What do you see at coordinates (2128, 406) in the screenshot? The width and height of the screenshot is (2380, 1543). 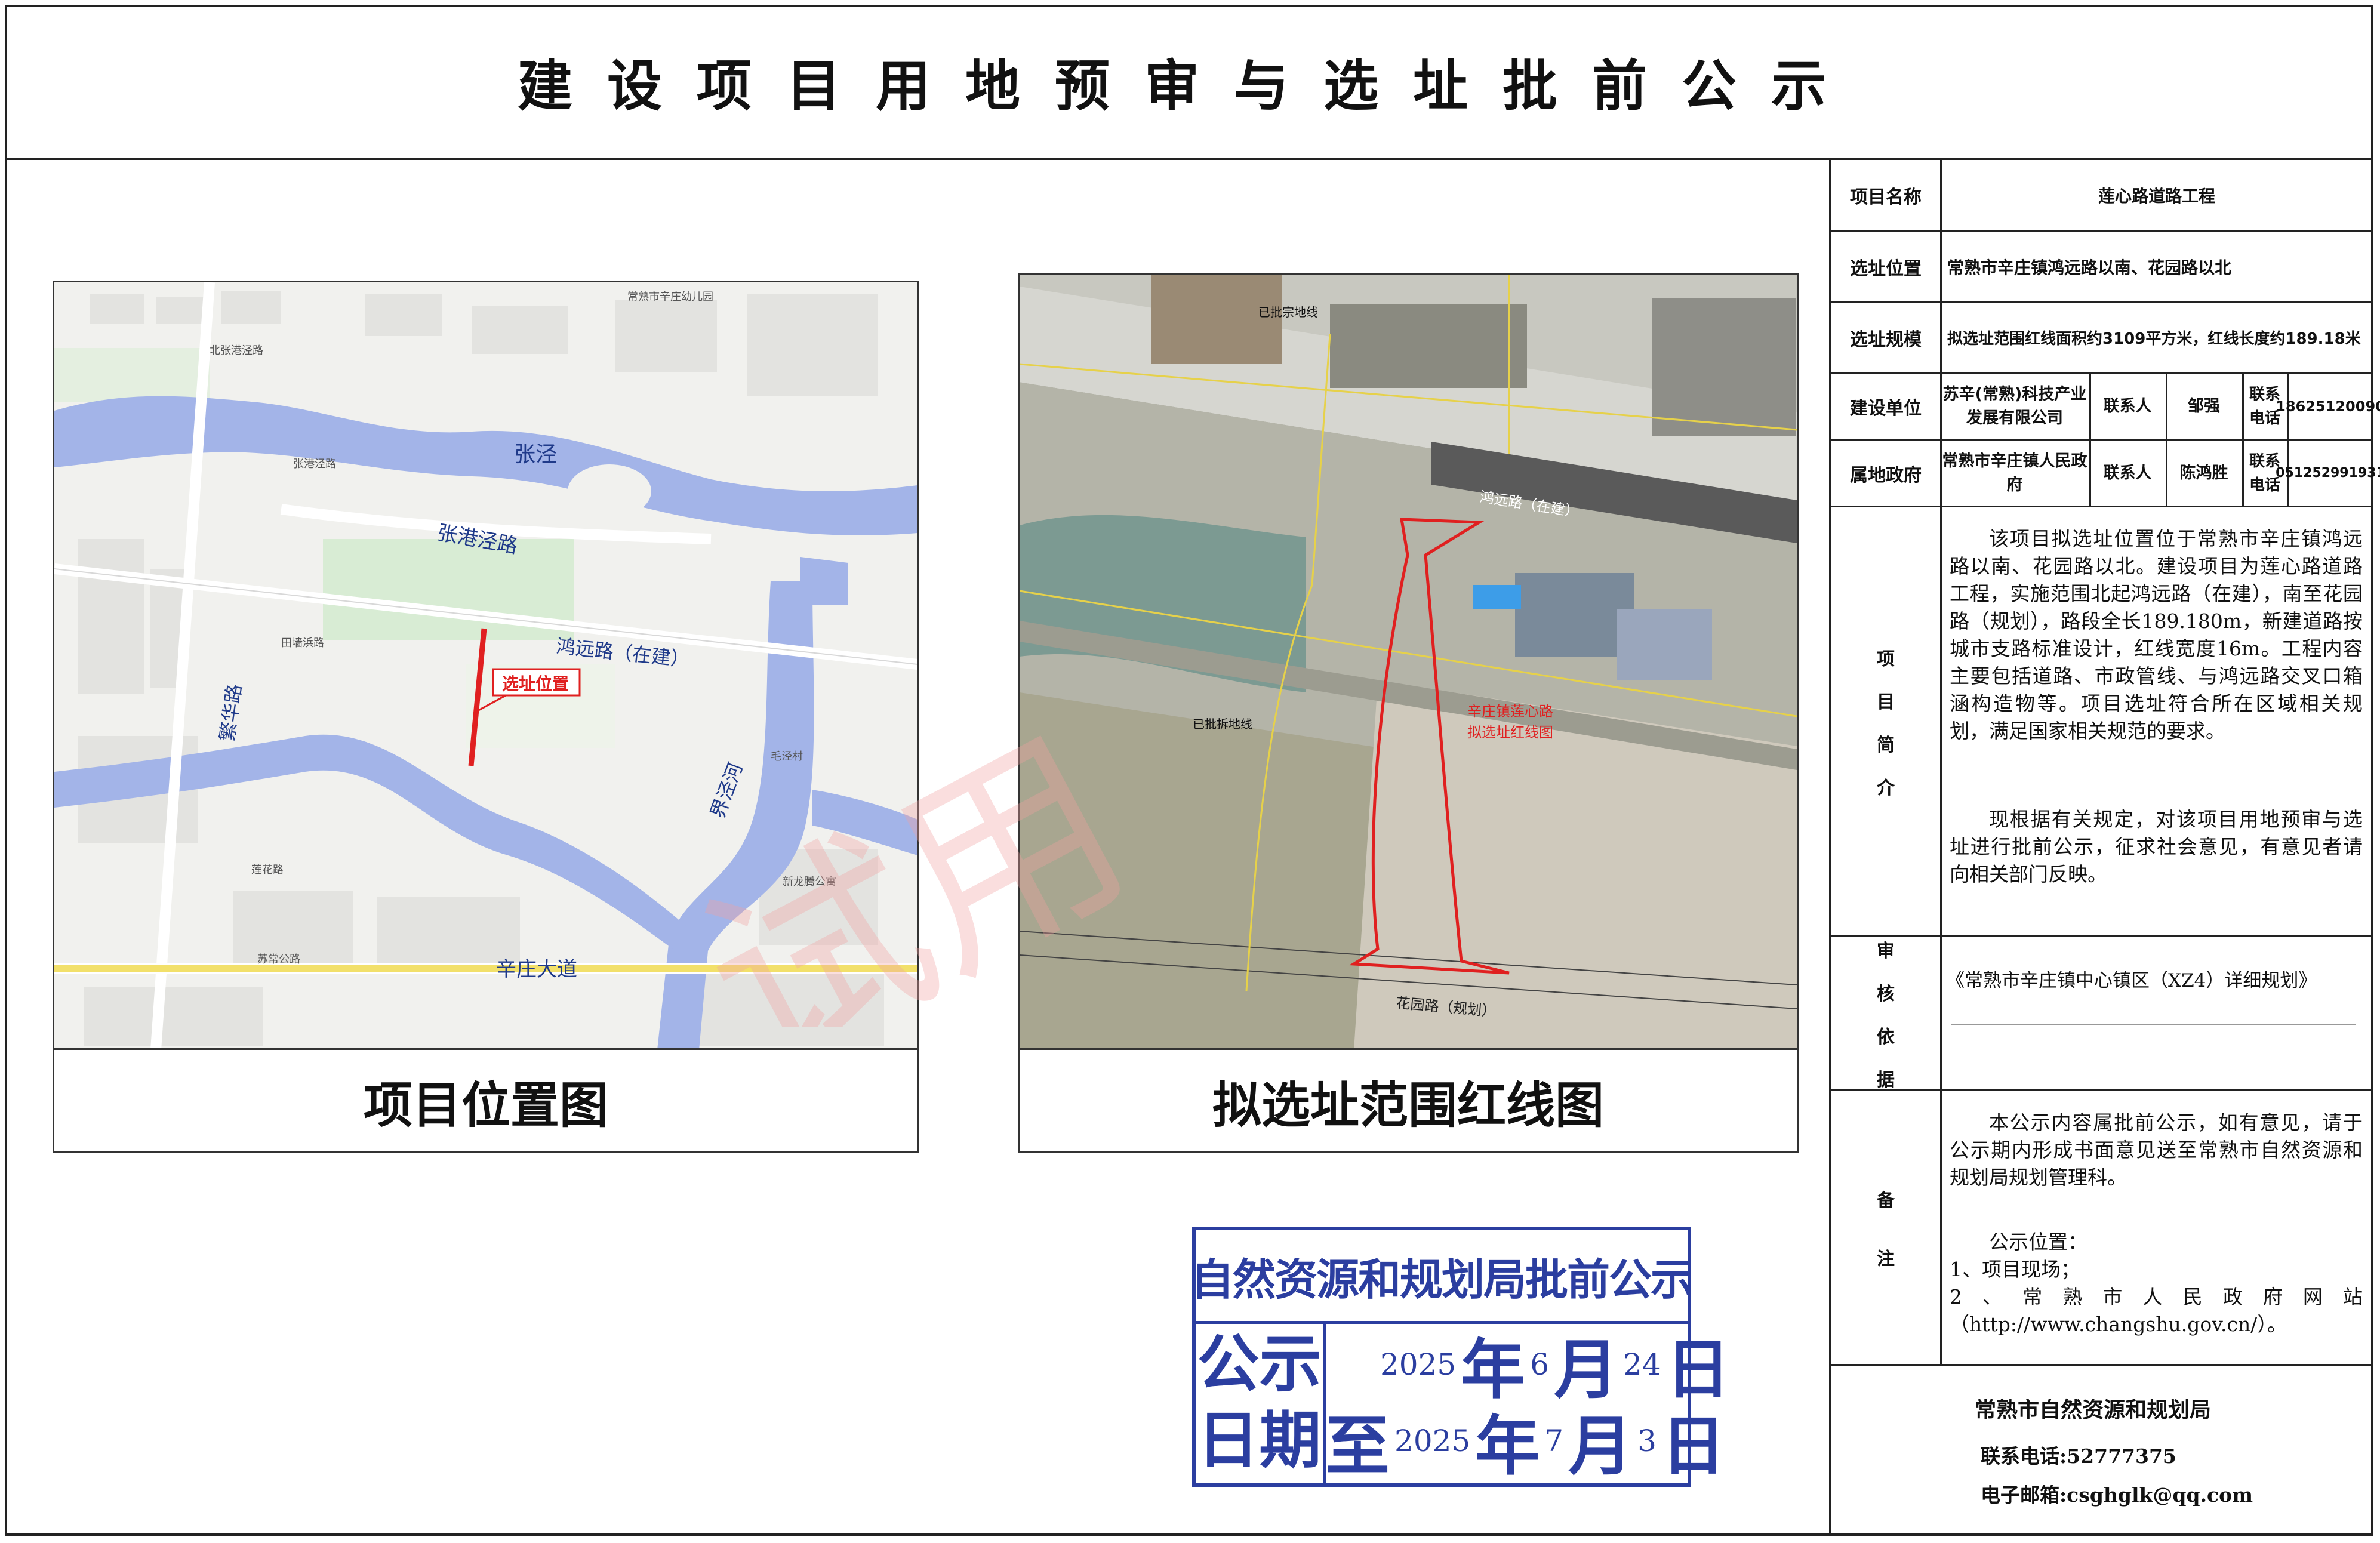 I see `label-builder-contact: 联系人` at bounding box center [2128, 406].